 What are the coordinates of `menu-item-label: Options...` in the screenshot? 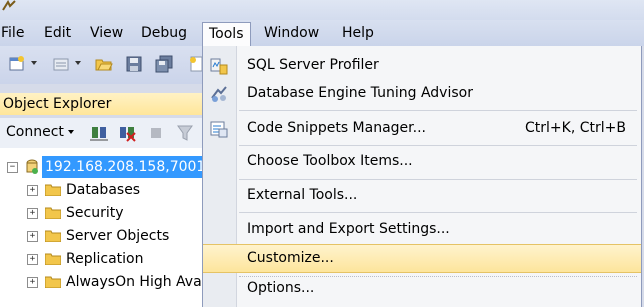 It's located at (281, 288).